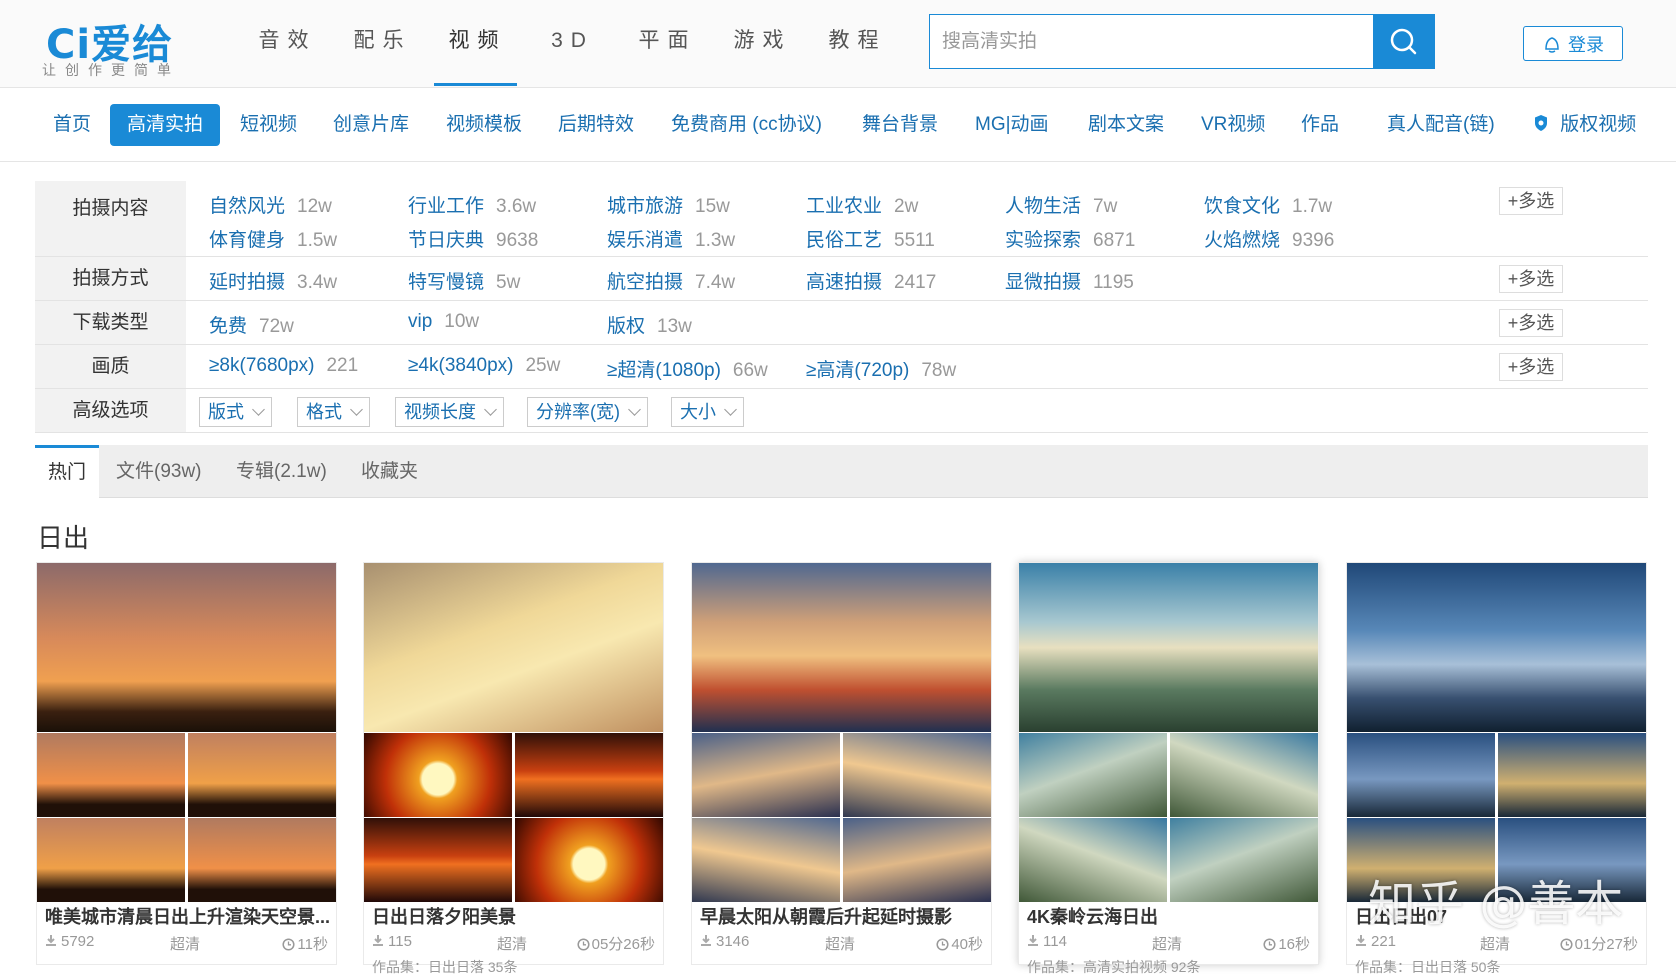 The width and height of the screenshot is (1676, 977). What do you see at coordinates (513, 768) in the screenshot?
I see `video-card: 日出日落夕阳美景 115 超清 05分26秒 作品集：日出日落 35条` at bounding box center [513, 768].